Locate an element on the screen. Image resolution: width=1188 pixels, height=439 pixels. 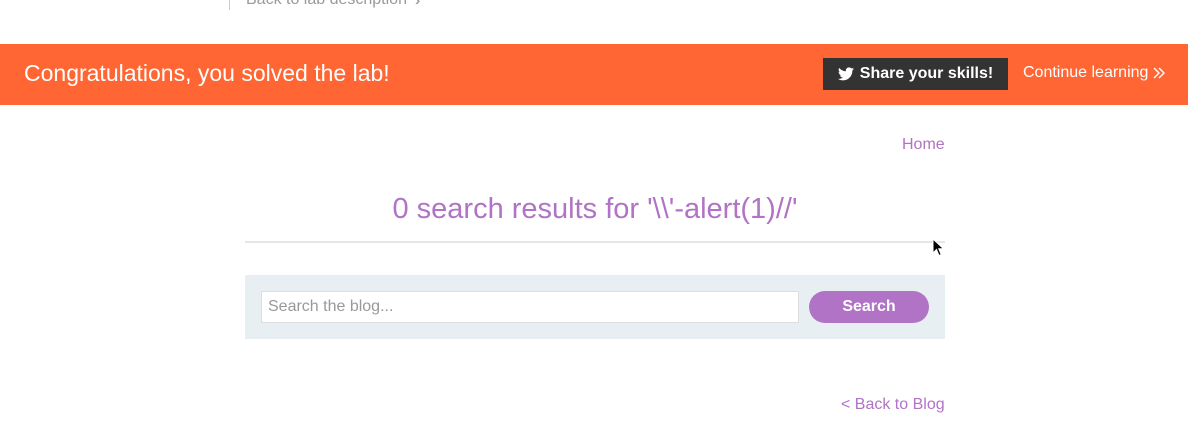
mouse-cursor-icon is located at coordinates (939, 247).